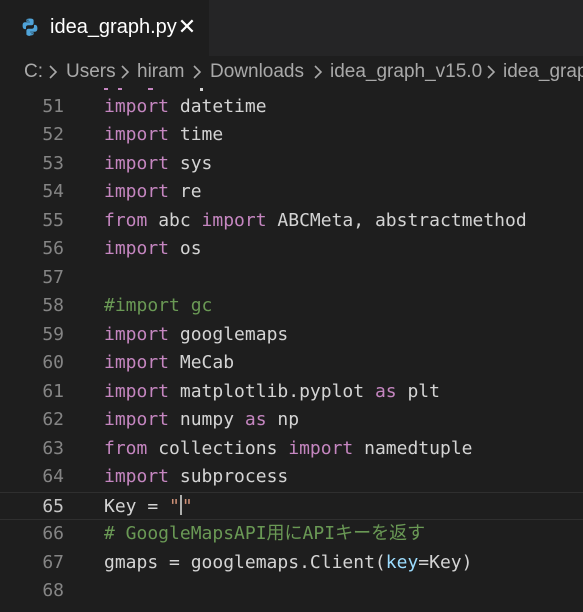 The image size is (583, 612). Describe the element at coordinates (53, 419) in the screenshot. I see `line-number: 62` at that location.